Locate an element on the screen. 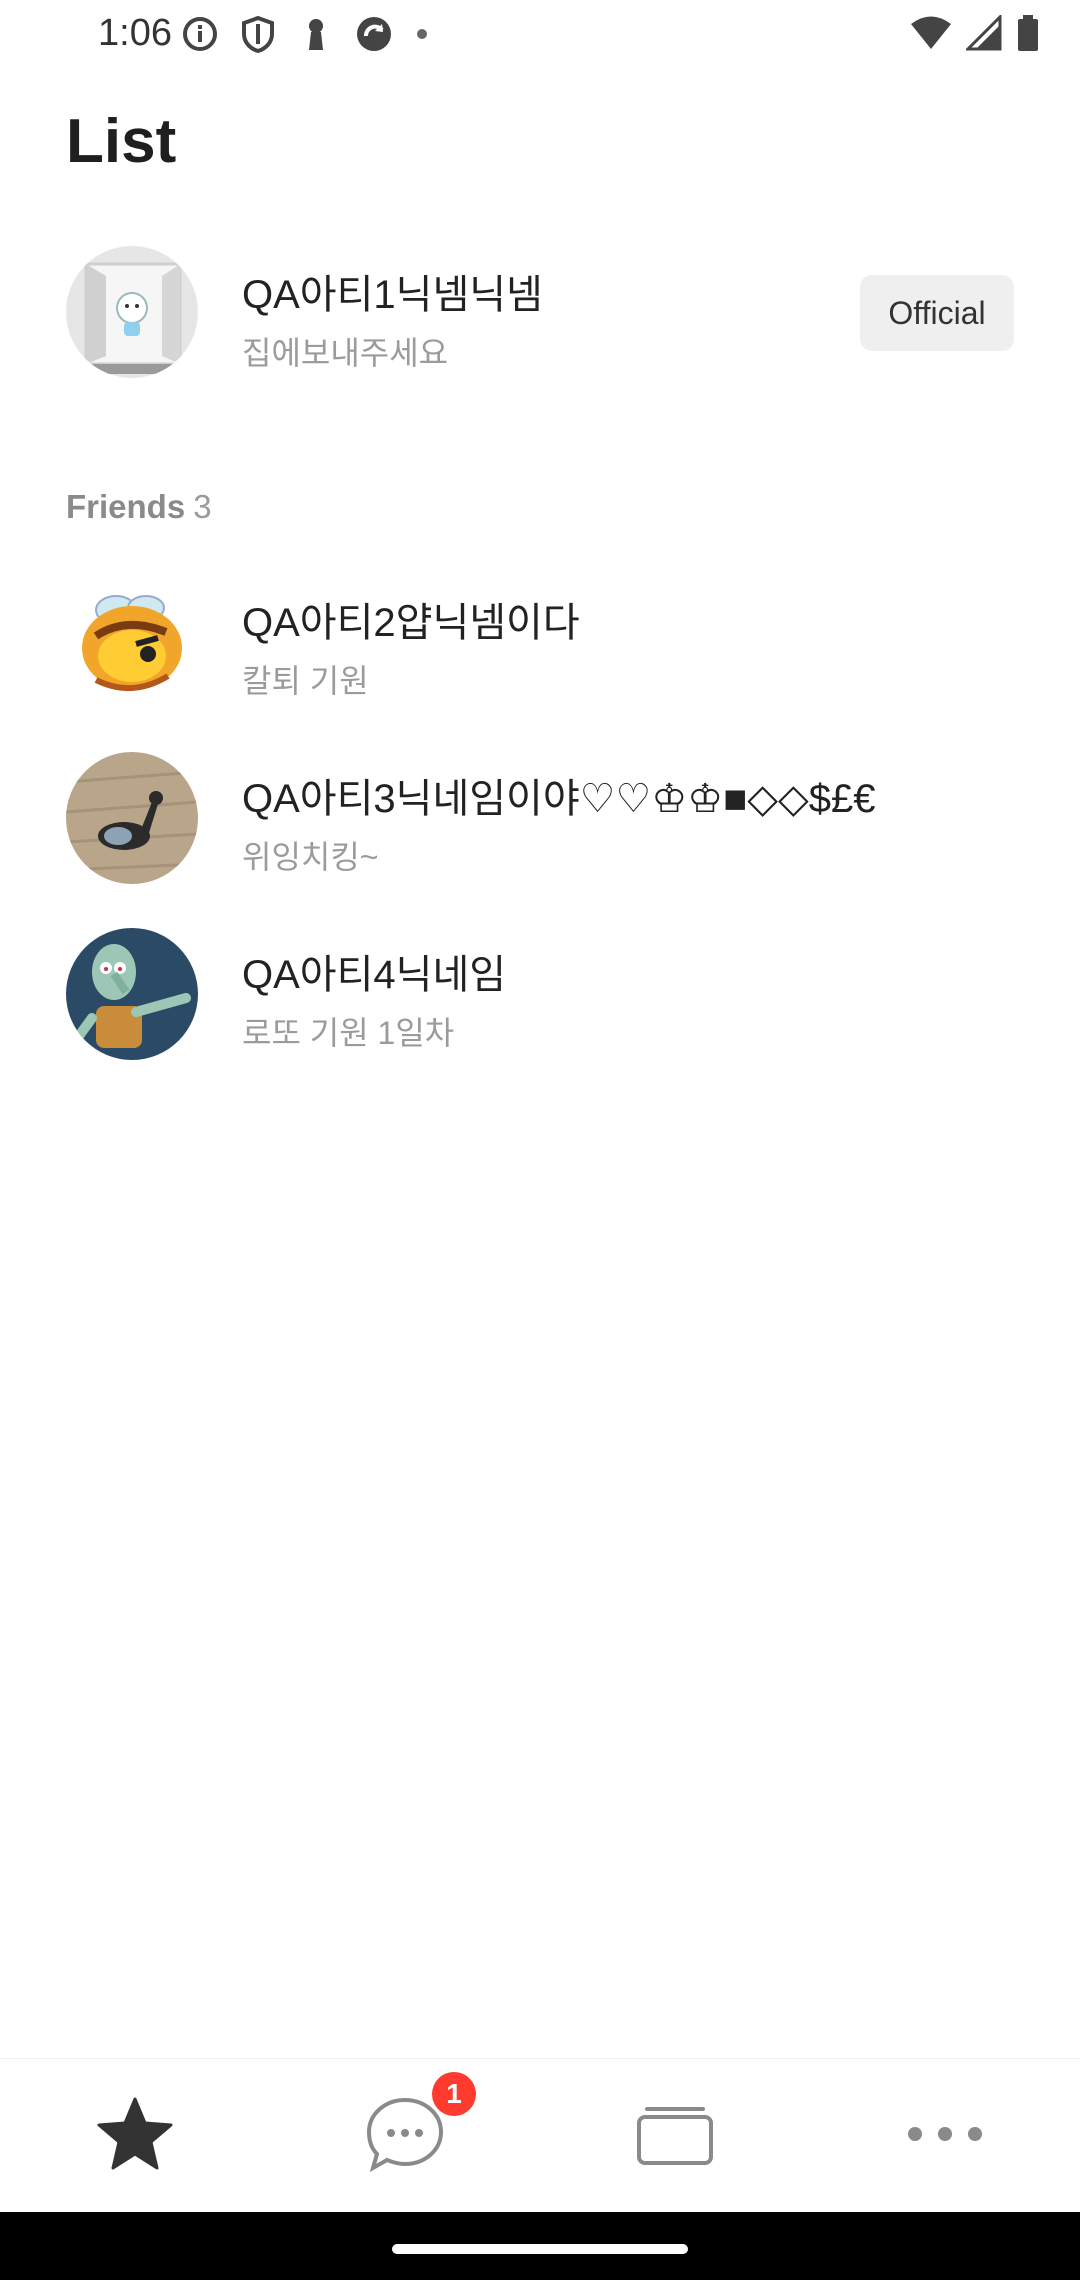  home-gesture-handle is located at coordinates (540, 2249).